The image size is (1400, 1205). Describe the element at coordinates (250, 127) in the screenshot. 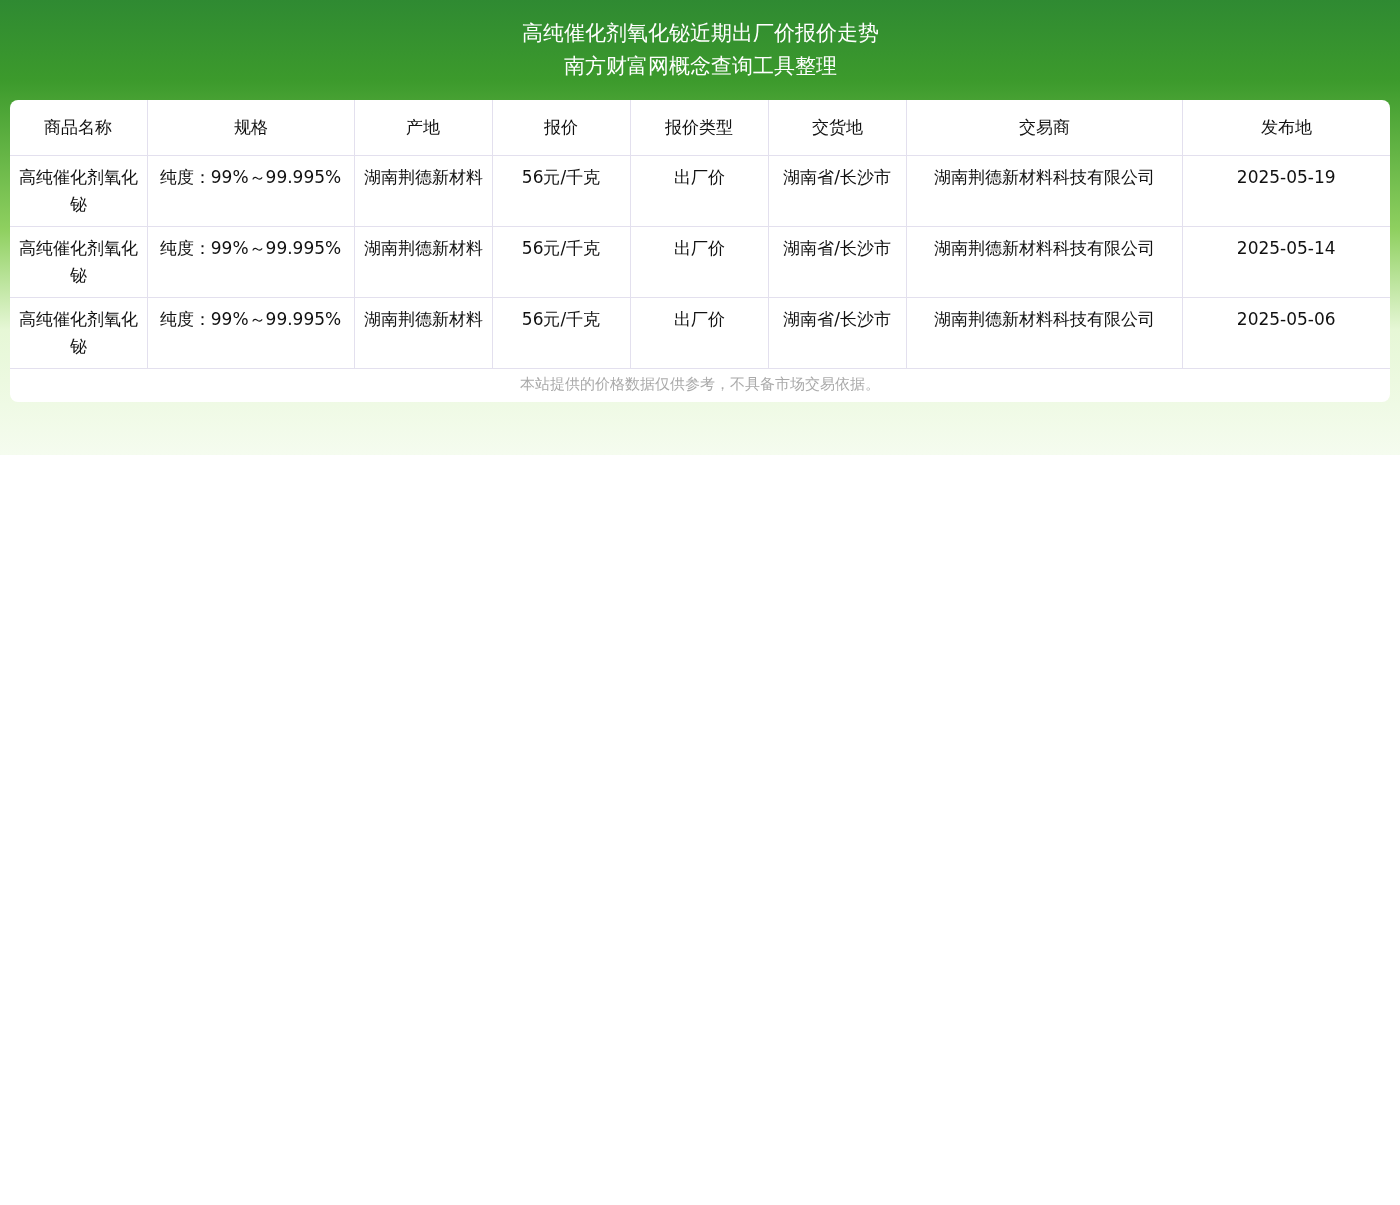

I see `column-header: 规格` at that location.